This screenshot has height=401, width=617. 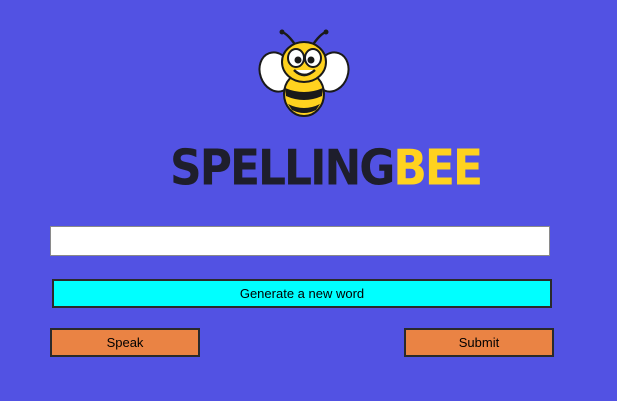 I want to click on logo-text-spelling: SPELLING, so click(x=282, y=168).